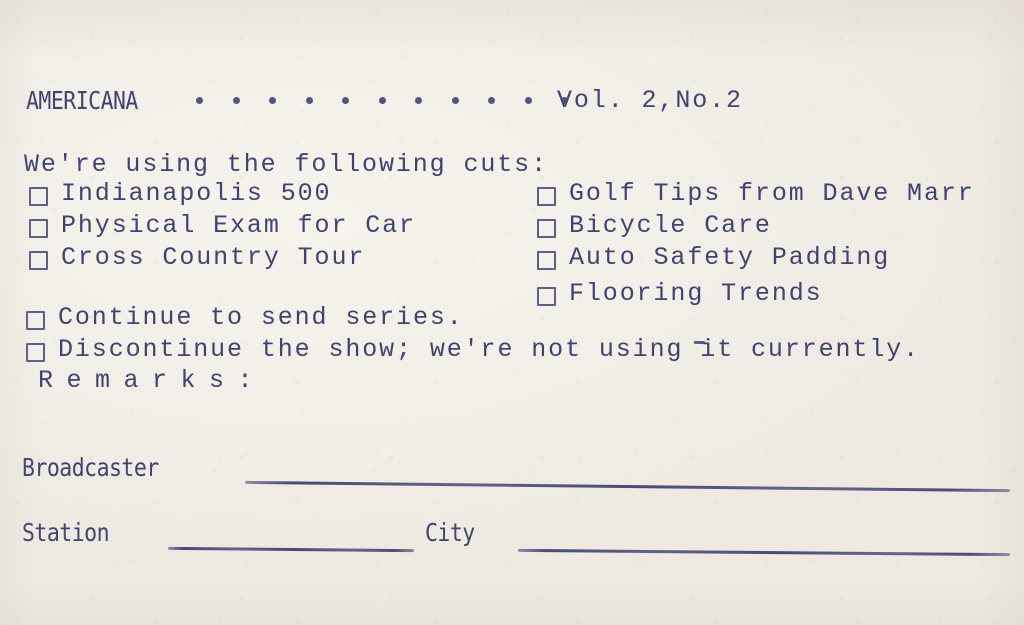 This screenshot has height=625, width=1024. I want to click on cut-item-bicycle-care: Bicycle Care, so click(654, 225).